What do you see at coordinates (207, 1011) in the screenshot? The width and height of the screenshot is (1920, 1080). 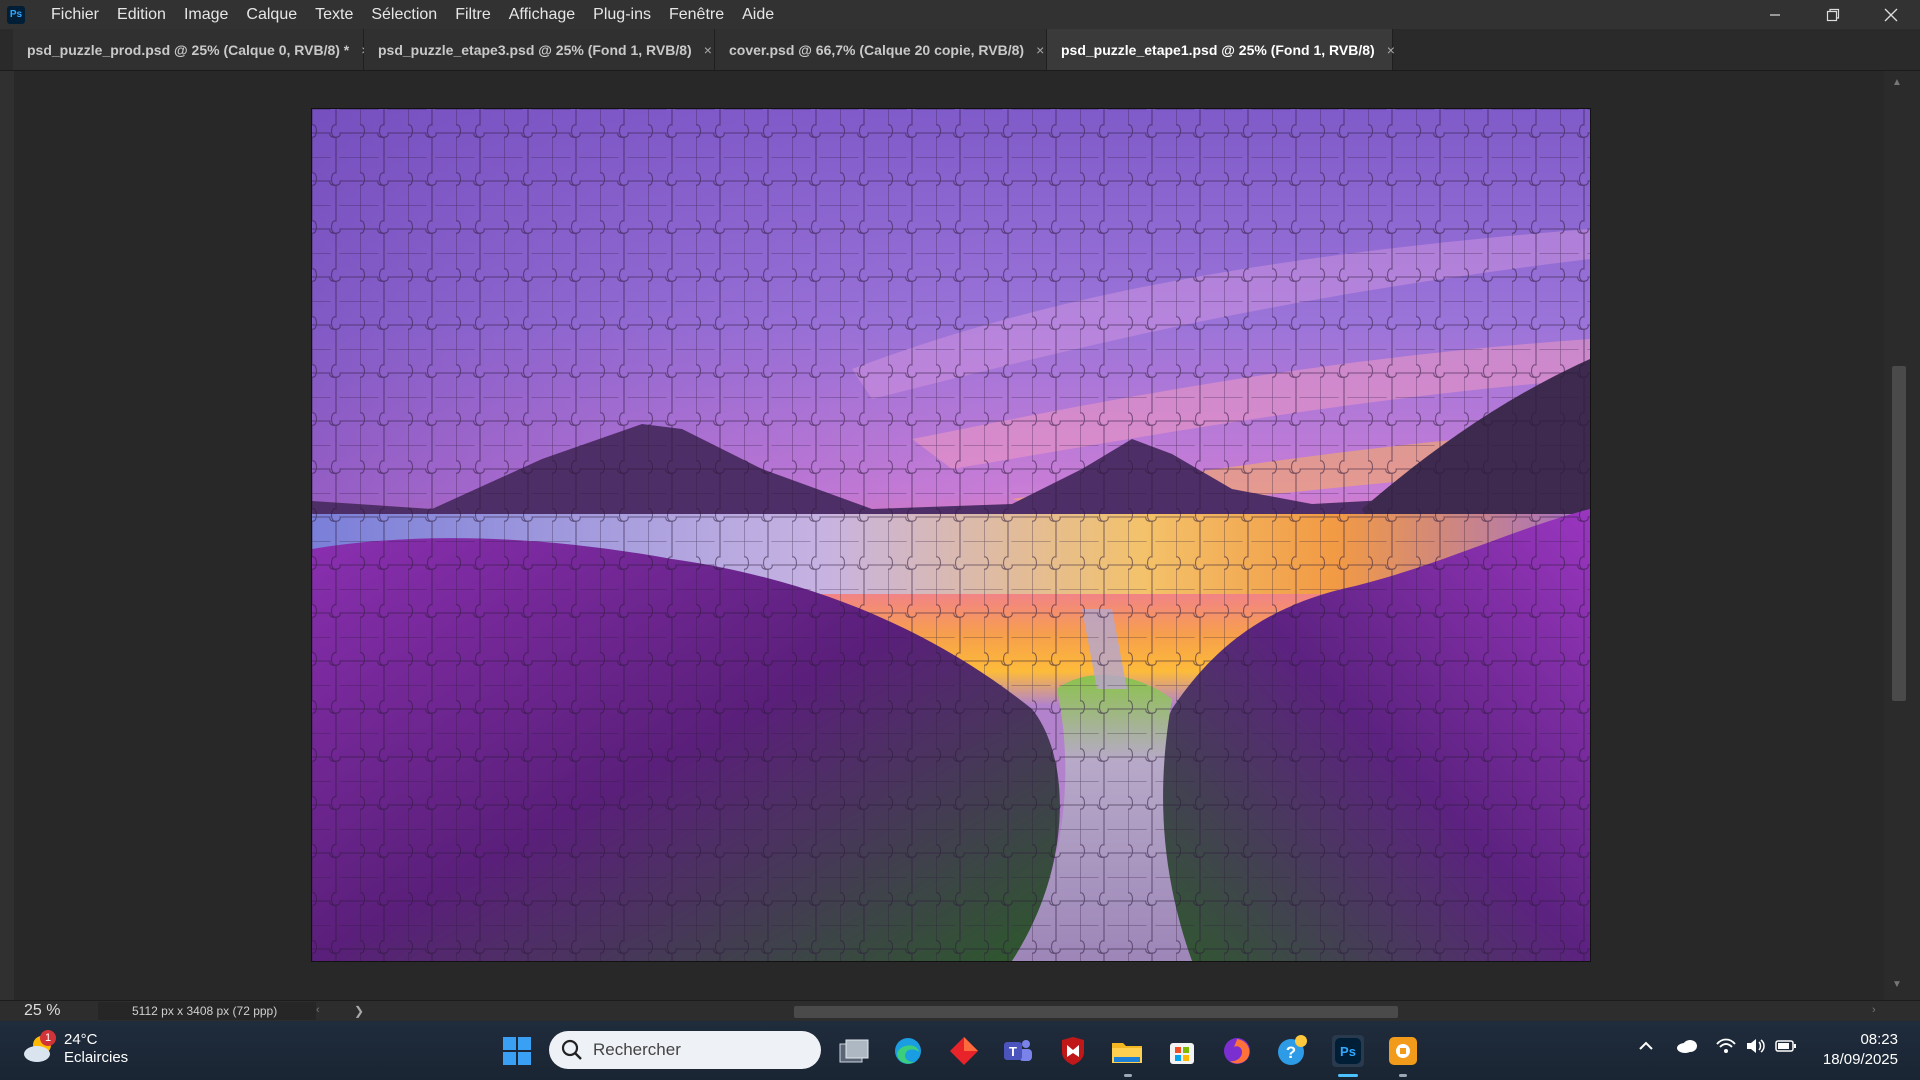 I see `document-size-info: 5112 px x 3408 px (72 ppp)` at bounding box center [207, 1011].